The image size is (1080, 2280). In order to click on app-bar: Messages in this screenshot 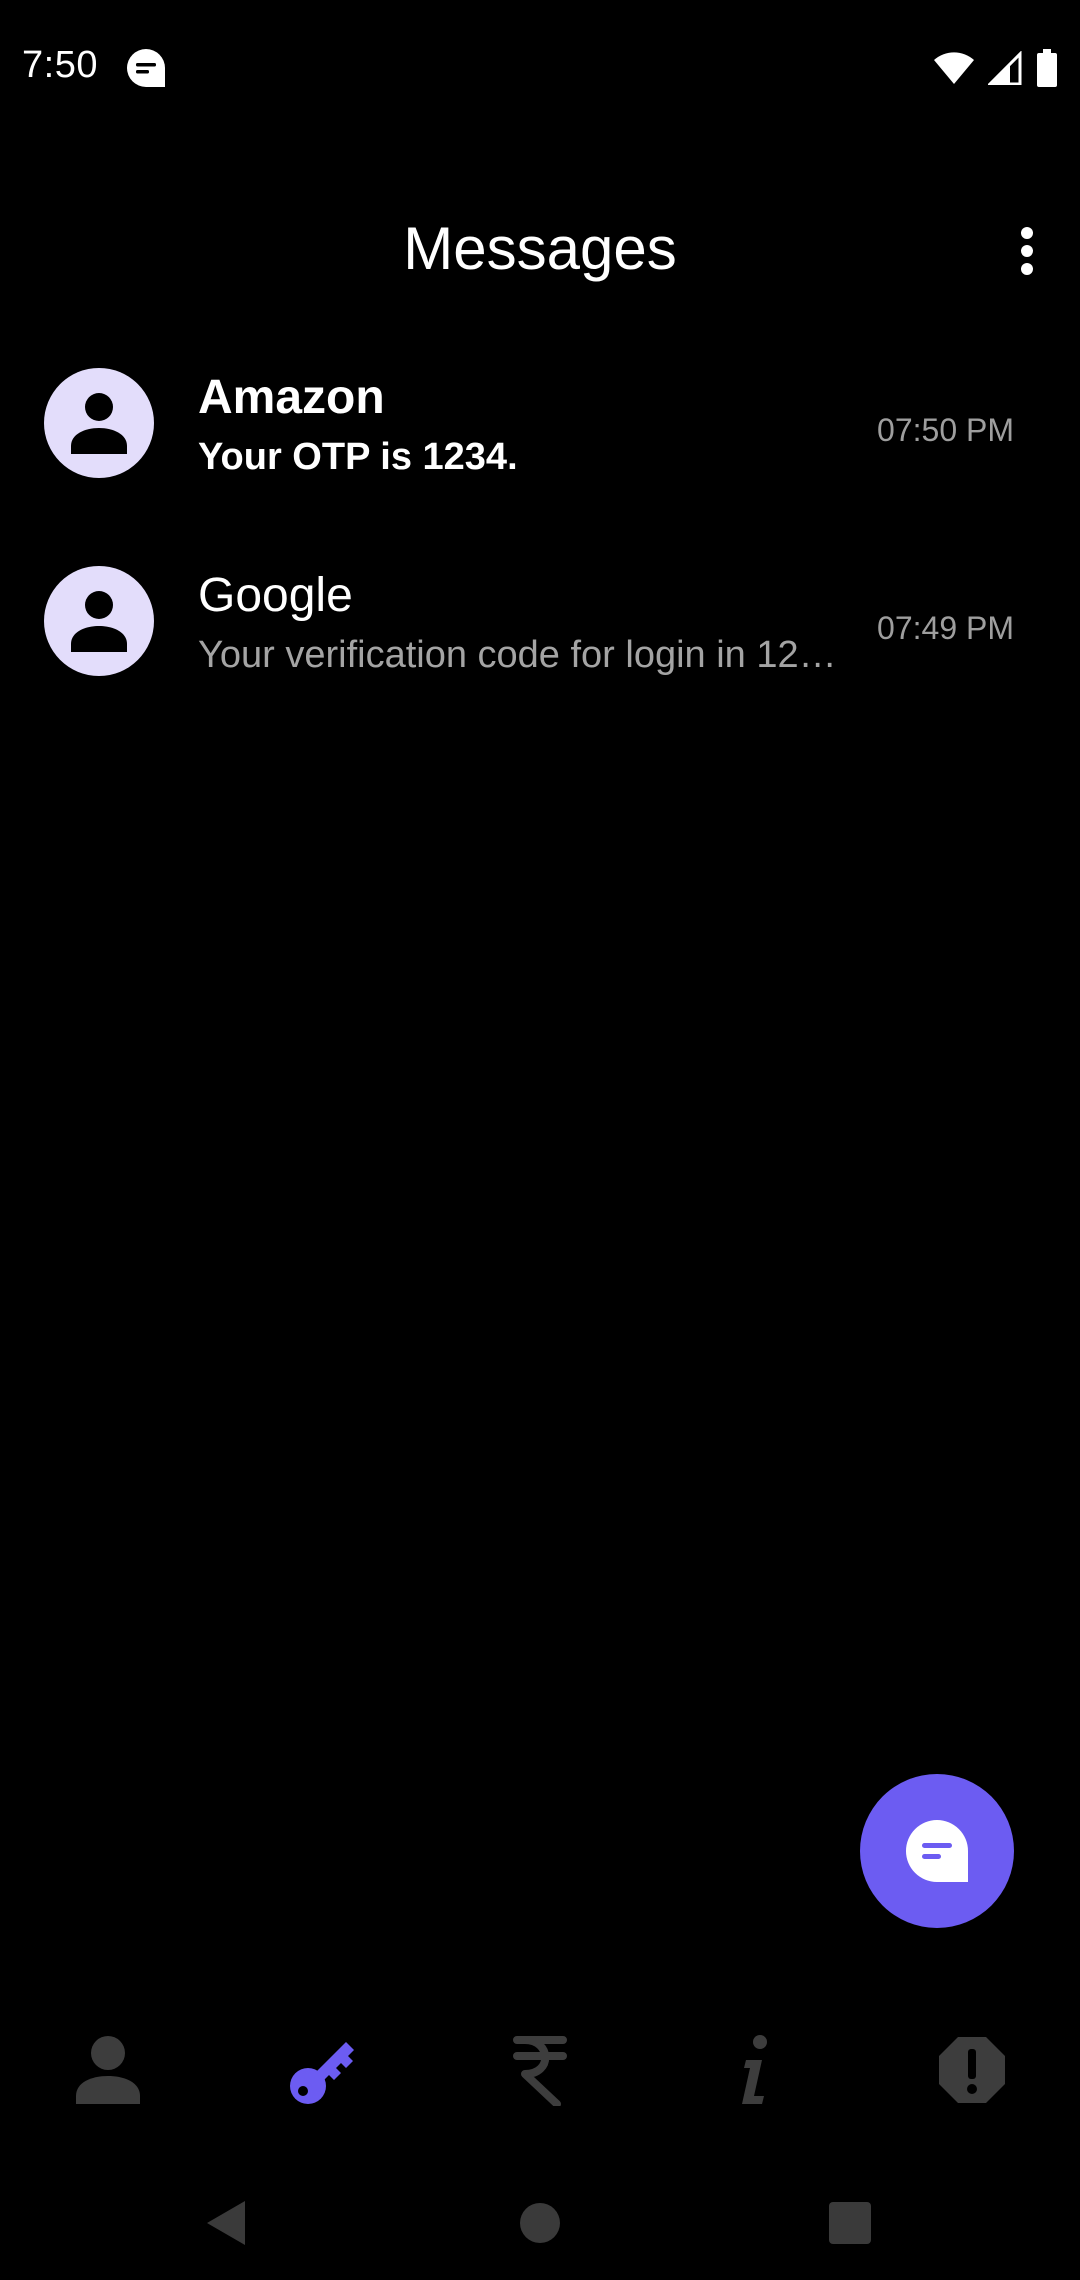, I will do `click(540, 250)`.